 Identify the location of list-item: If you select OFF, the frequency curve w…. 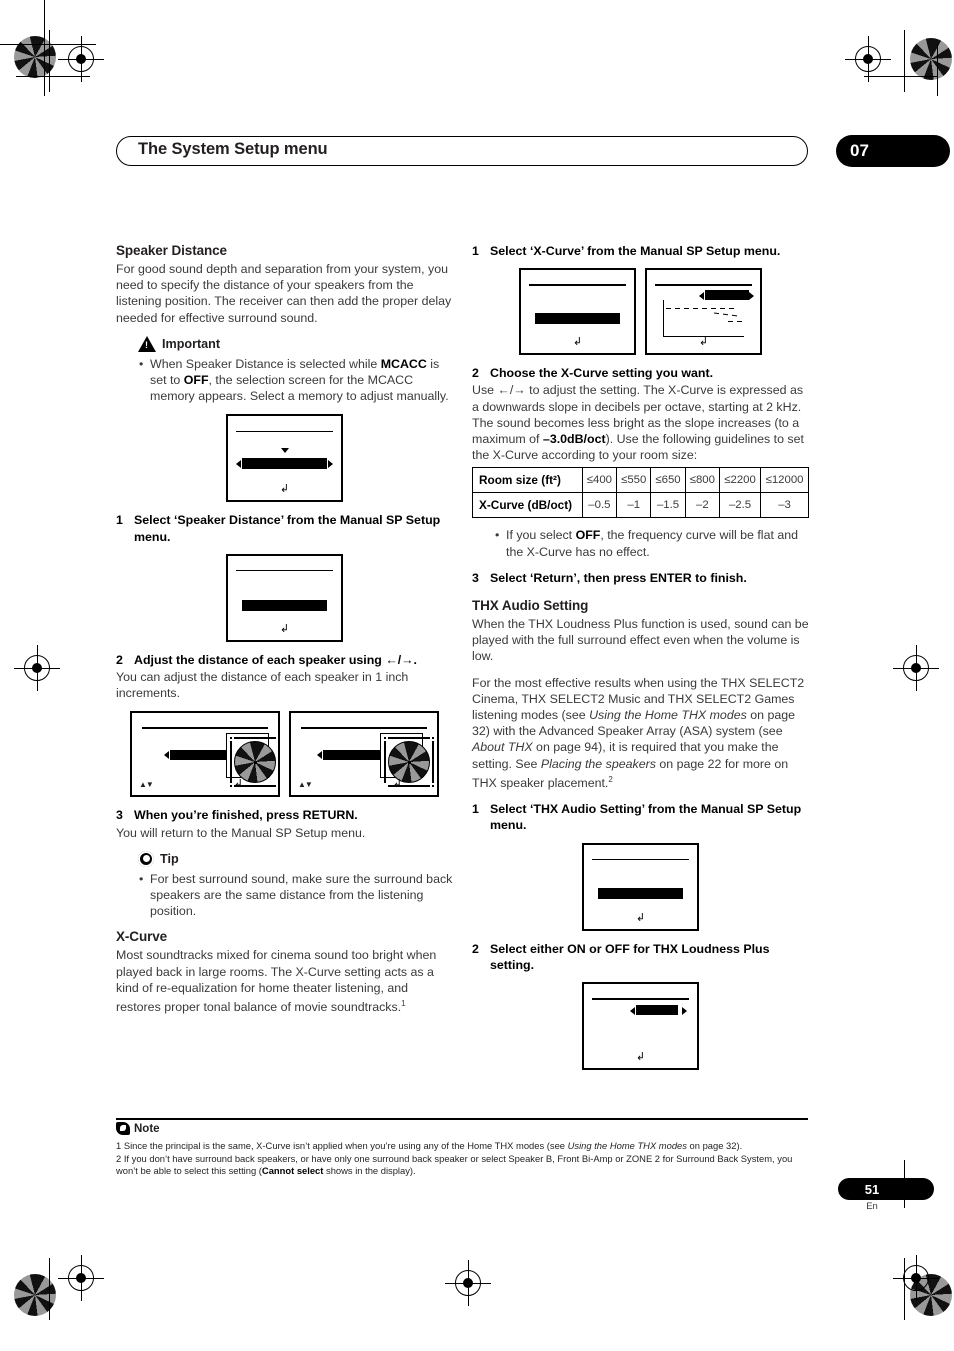
(652, 543).